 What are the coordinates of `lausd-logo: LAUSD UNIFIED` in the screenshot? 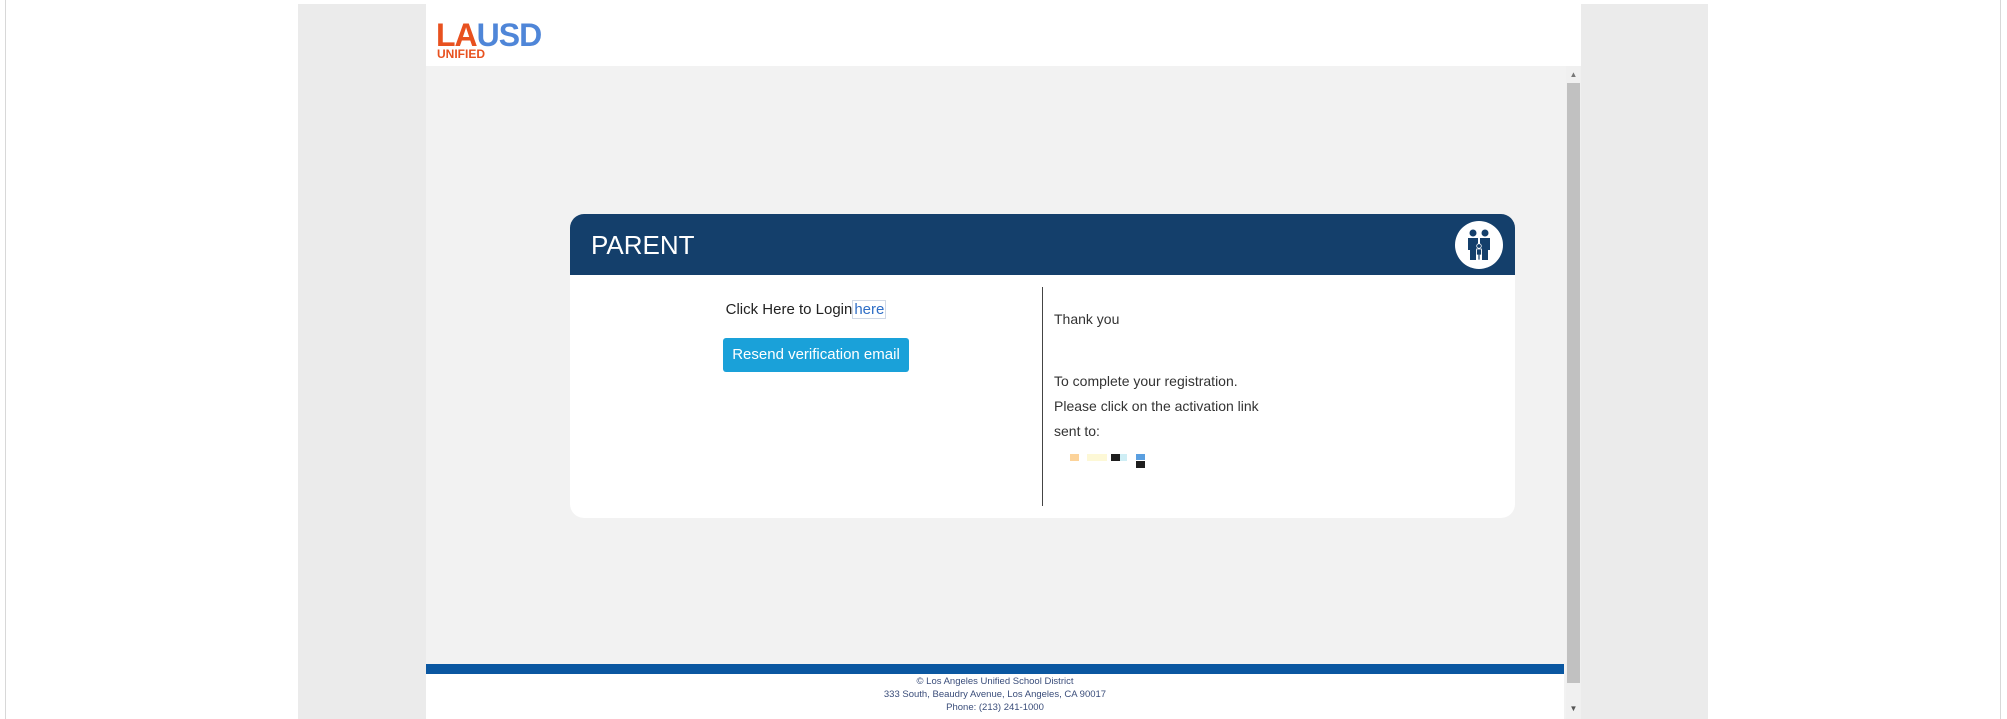 It's located at (501, 41).